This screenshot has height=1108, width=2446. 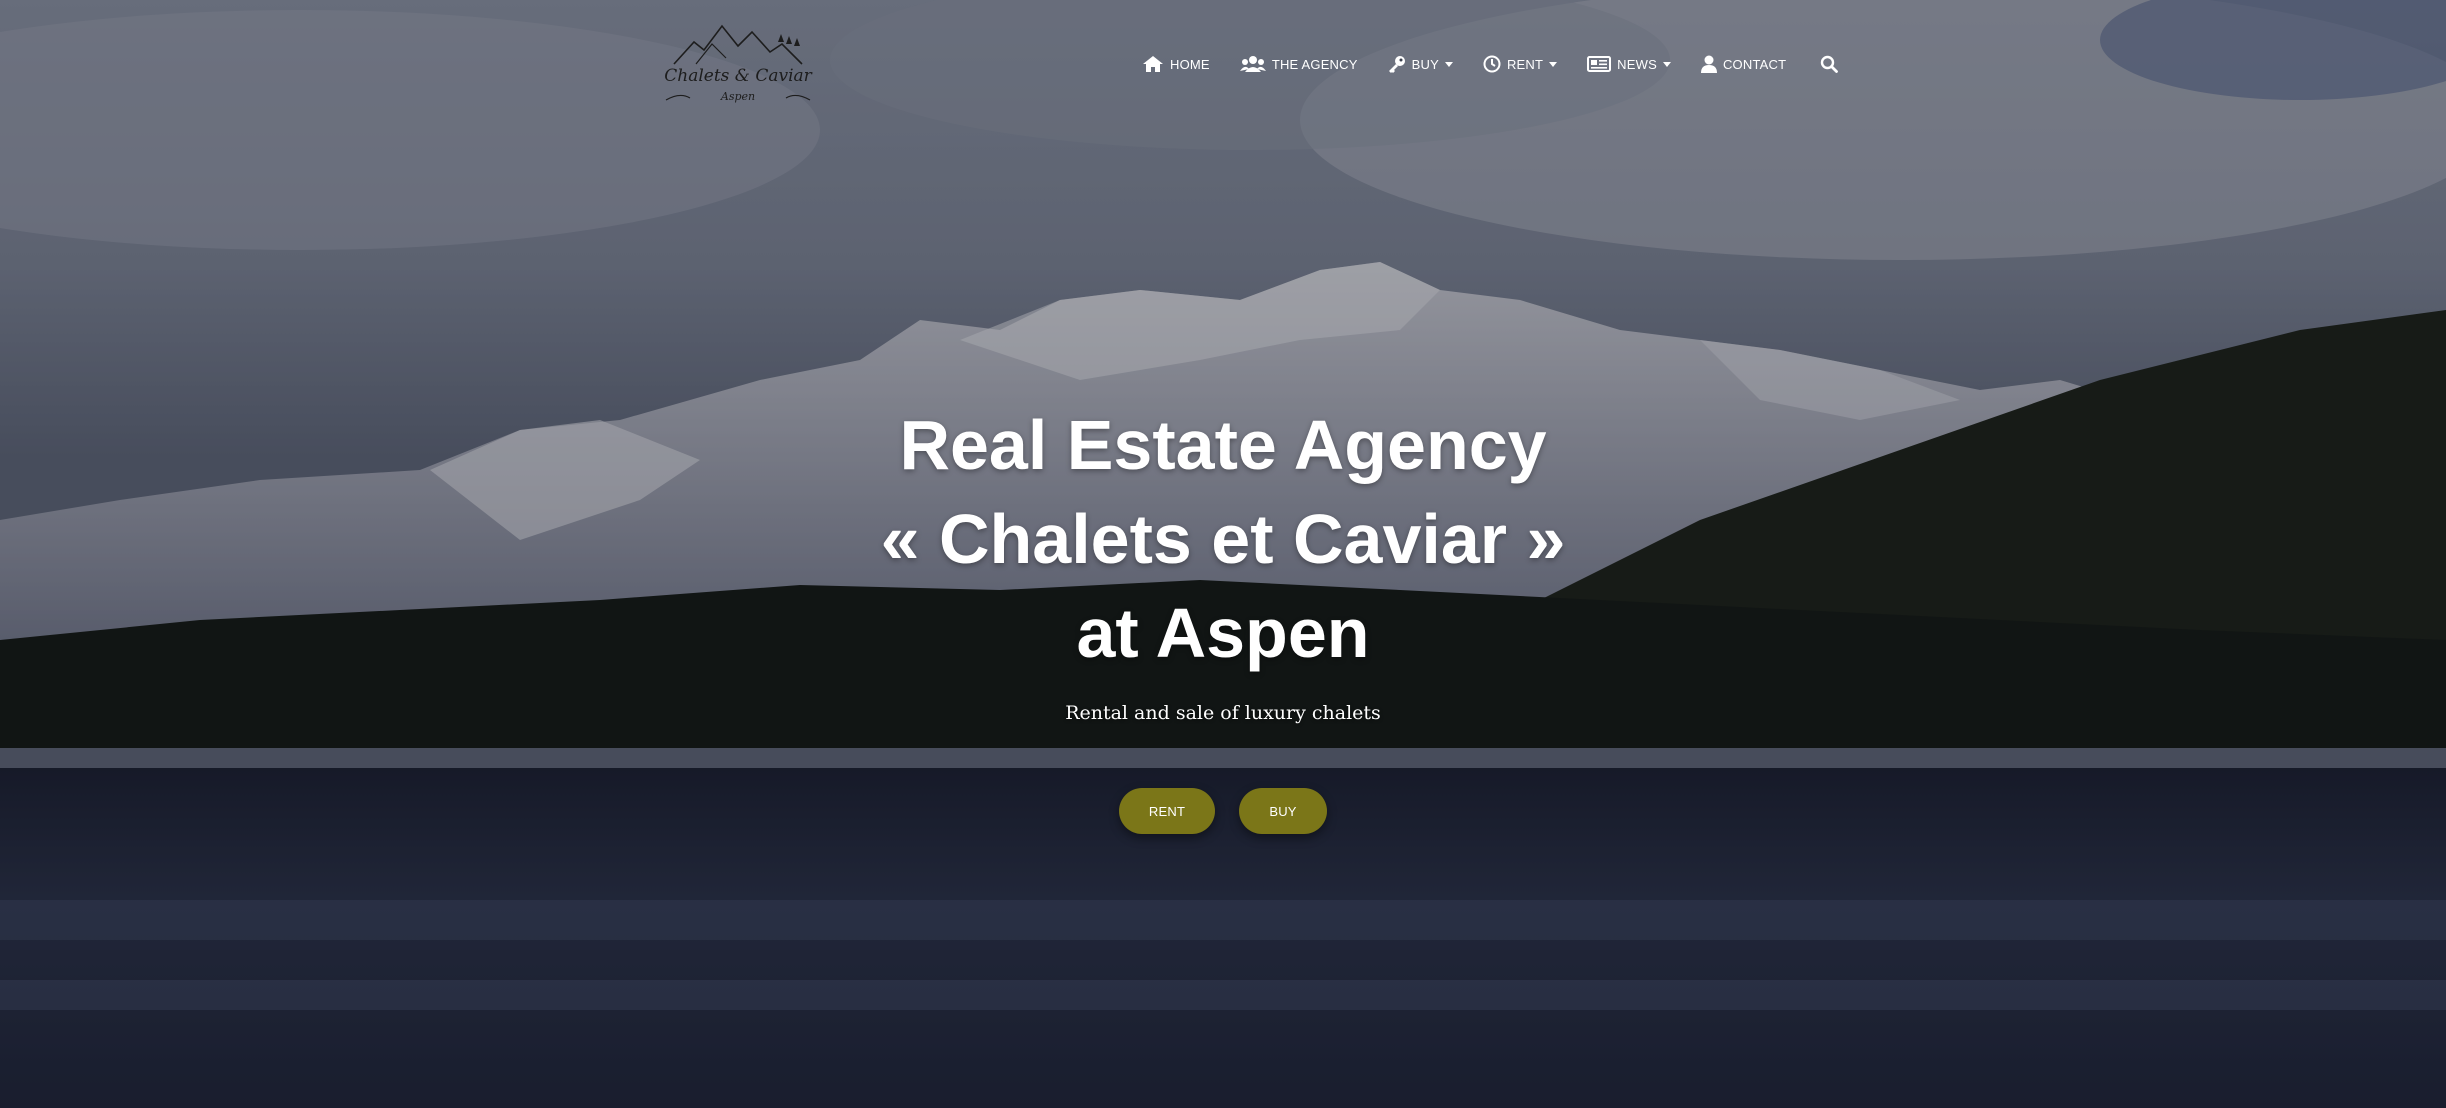 I want to click on nav-buy: BUY, so click(x=1420, y=64).